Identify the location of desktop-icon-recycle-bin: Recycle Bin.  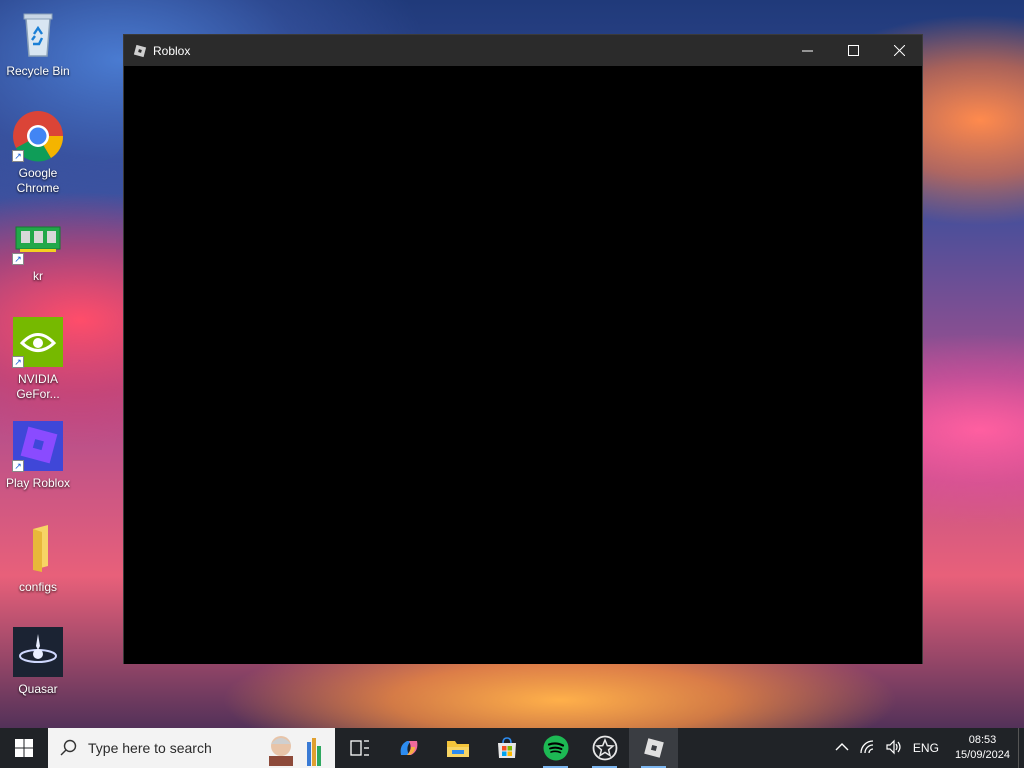
(38, 43).